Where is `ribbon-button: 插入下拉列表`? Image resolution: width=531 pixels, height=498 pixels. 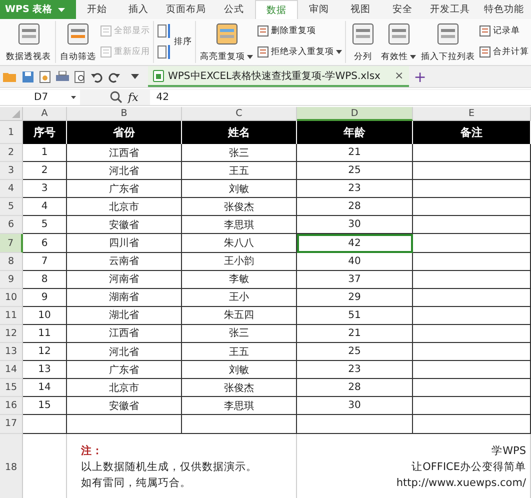 ribbon-button: 插入下拉列表 is located at coordinates (448, 42).